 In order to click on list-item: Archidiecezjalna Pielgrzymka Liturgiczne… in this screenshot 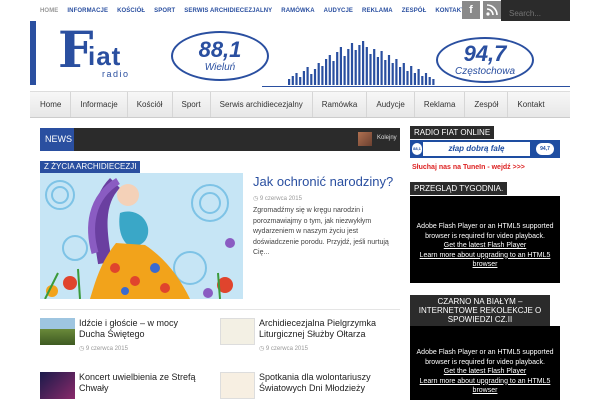, I will do `click(310, 338)`.